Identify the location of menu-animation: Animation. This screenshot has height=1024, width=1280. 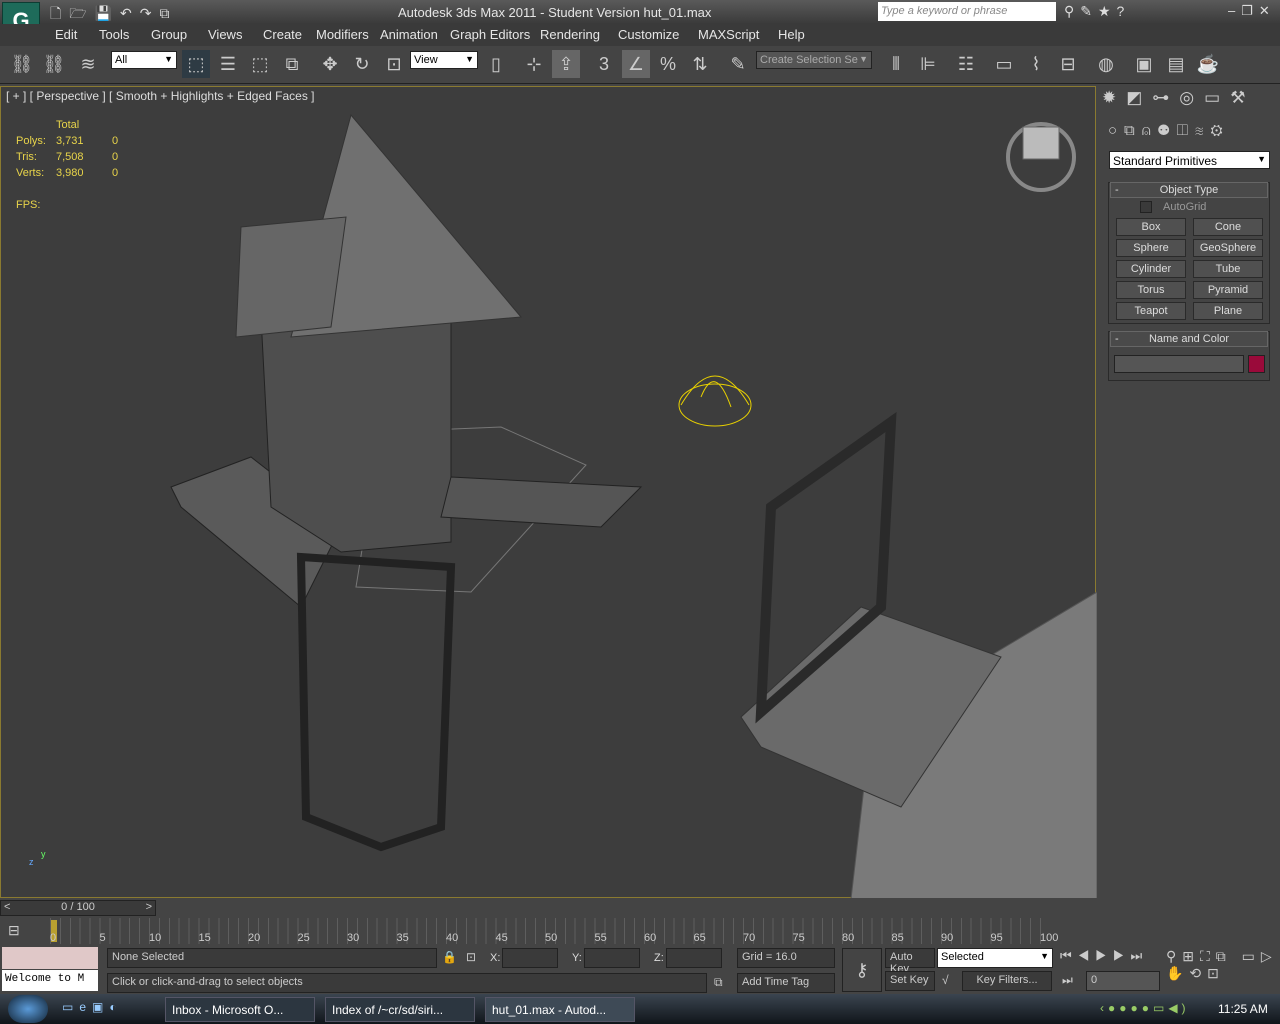
(409, 34).